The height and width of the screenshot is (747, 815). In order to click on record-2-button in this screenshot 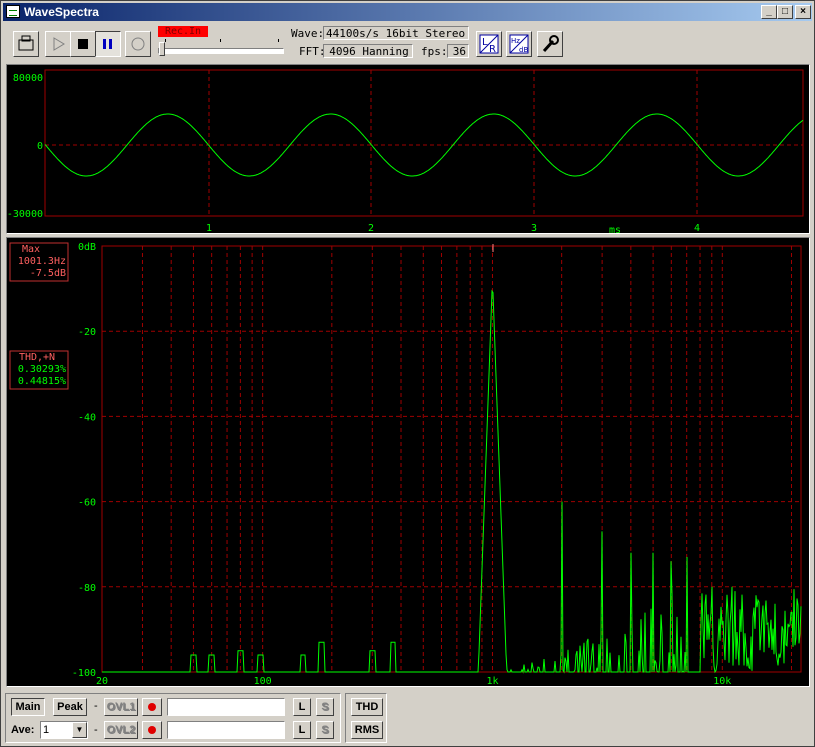, I will do `click(152, 730)`.